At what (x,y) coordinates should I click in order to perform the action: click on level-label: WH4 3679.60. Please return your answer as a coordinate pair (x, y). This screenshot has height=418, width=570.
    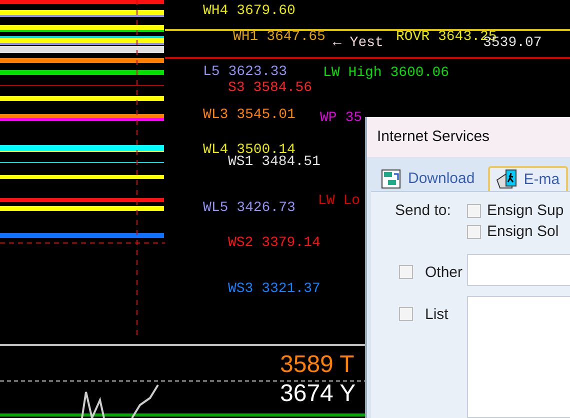
    Looking at the image, I should click on (249, 11).